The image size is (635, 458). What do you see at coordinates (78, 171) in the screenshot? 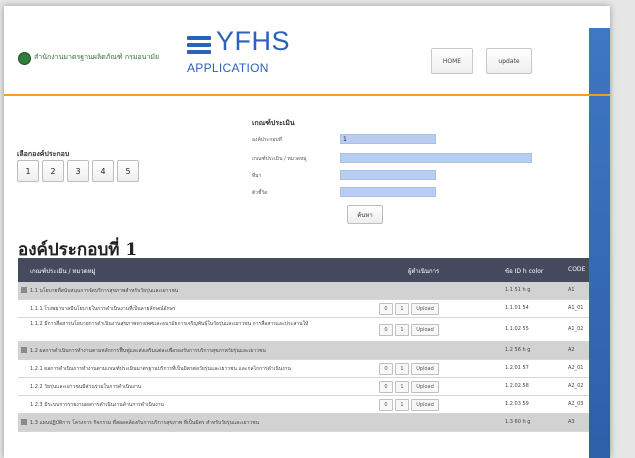
I see `component-button-3: 3` at bounding box center [78, 171].